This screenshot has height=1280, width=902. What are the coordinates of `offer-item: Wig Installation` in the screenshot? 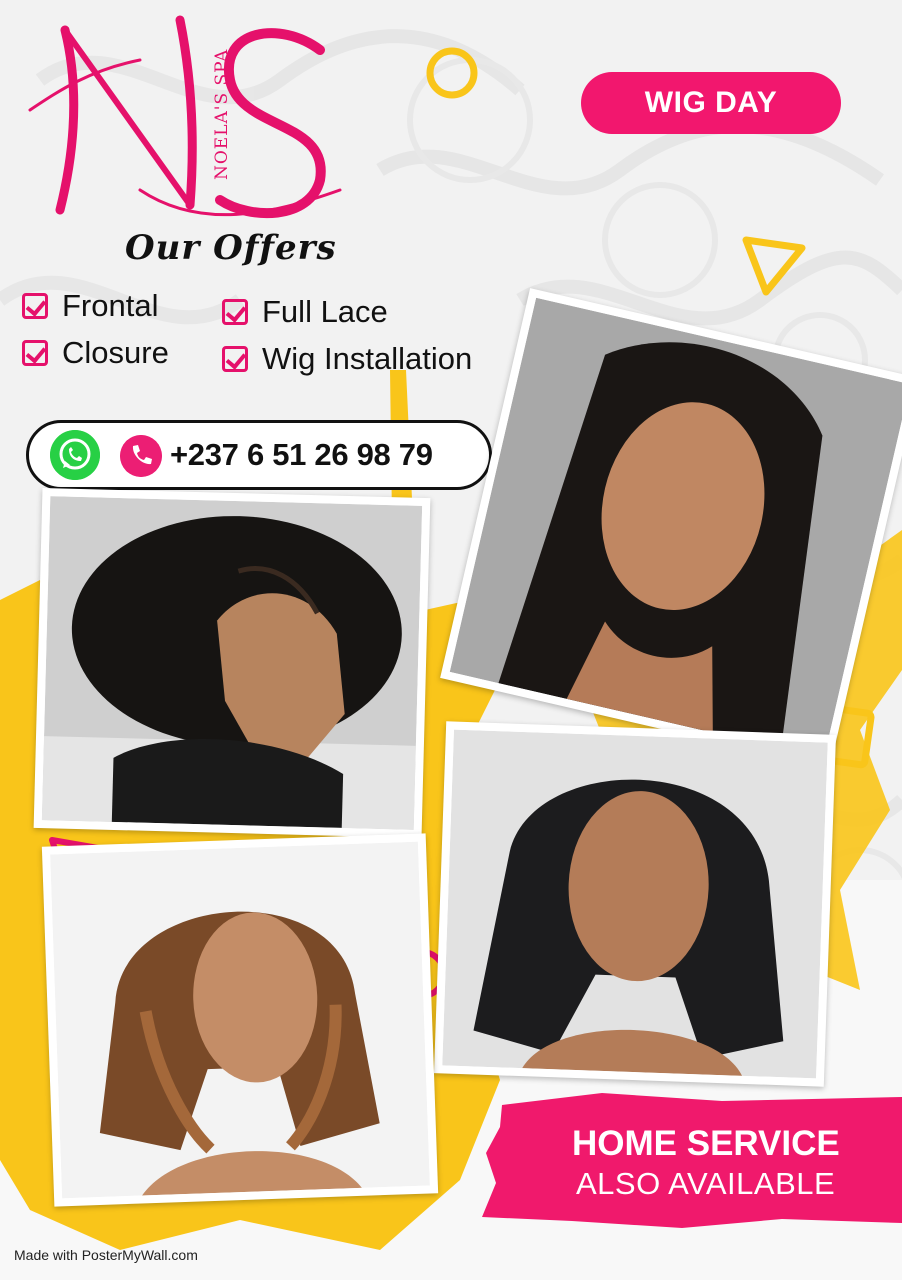 It's located at (347, 359).